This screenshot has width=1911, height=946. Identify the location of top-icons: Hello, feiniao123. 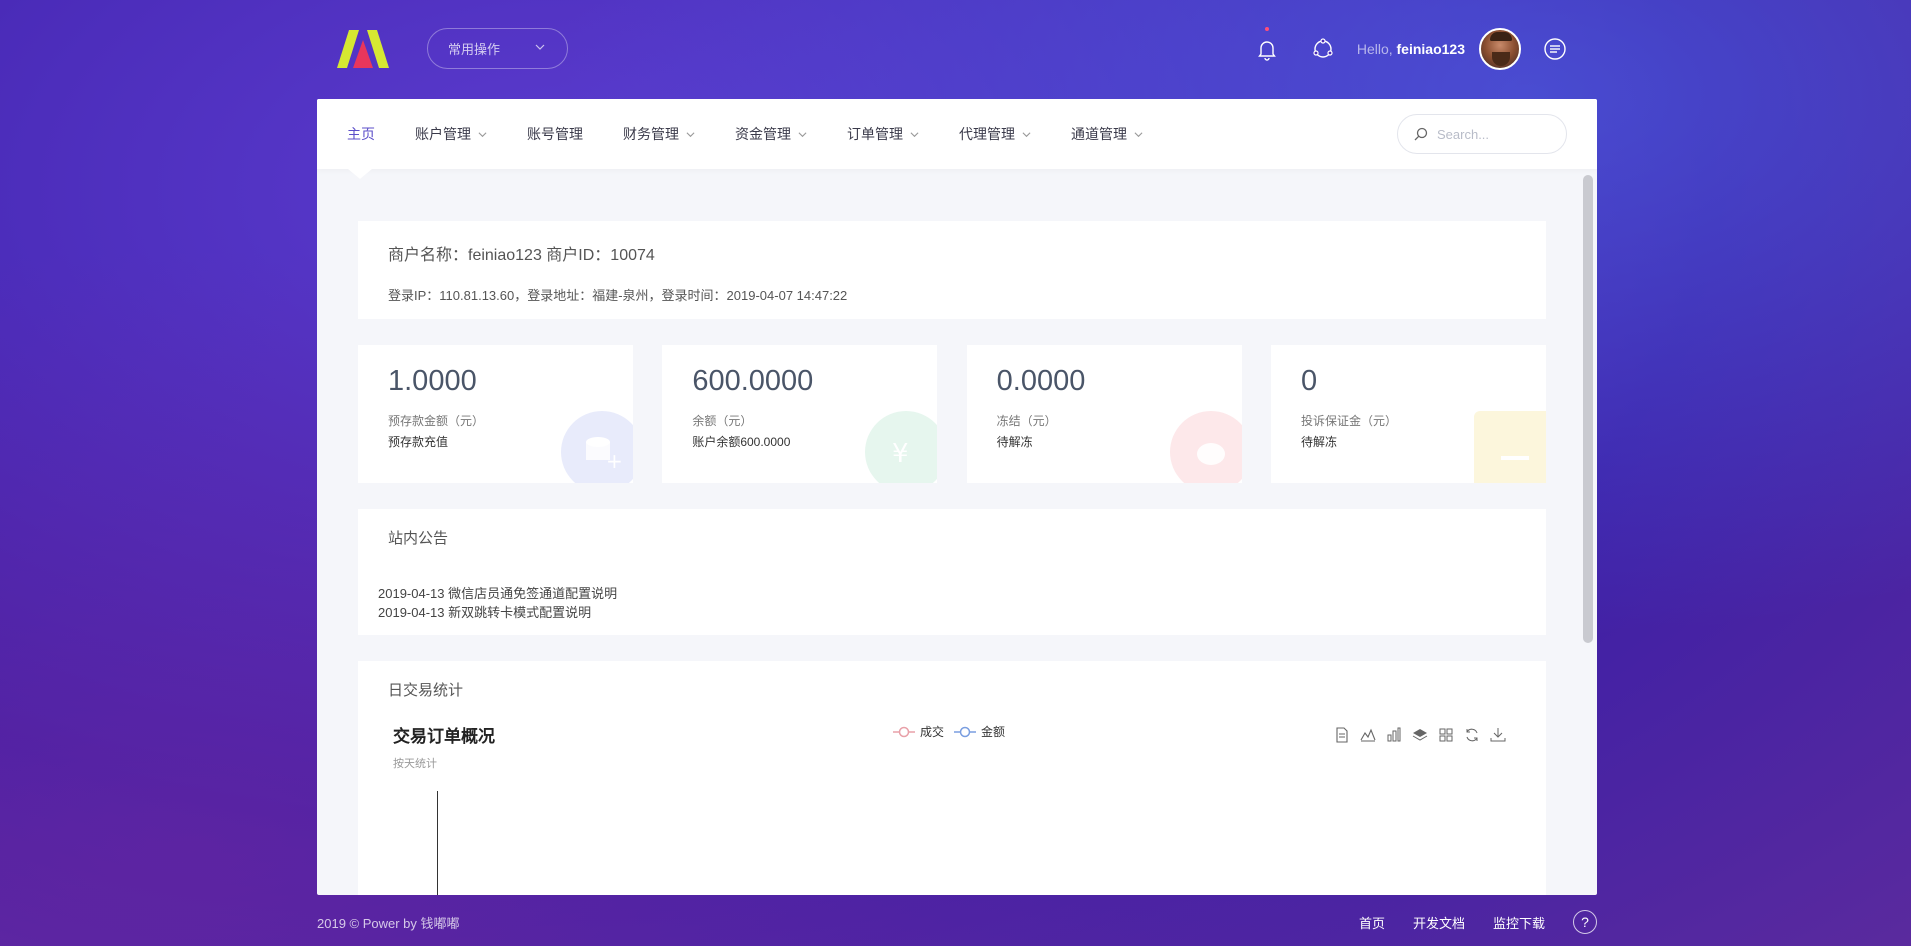
(1411, 48).